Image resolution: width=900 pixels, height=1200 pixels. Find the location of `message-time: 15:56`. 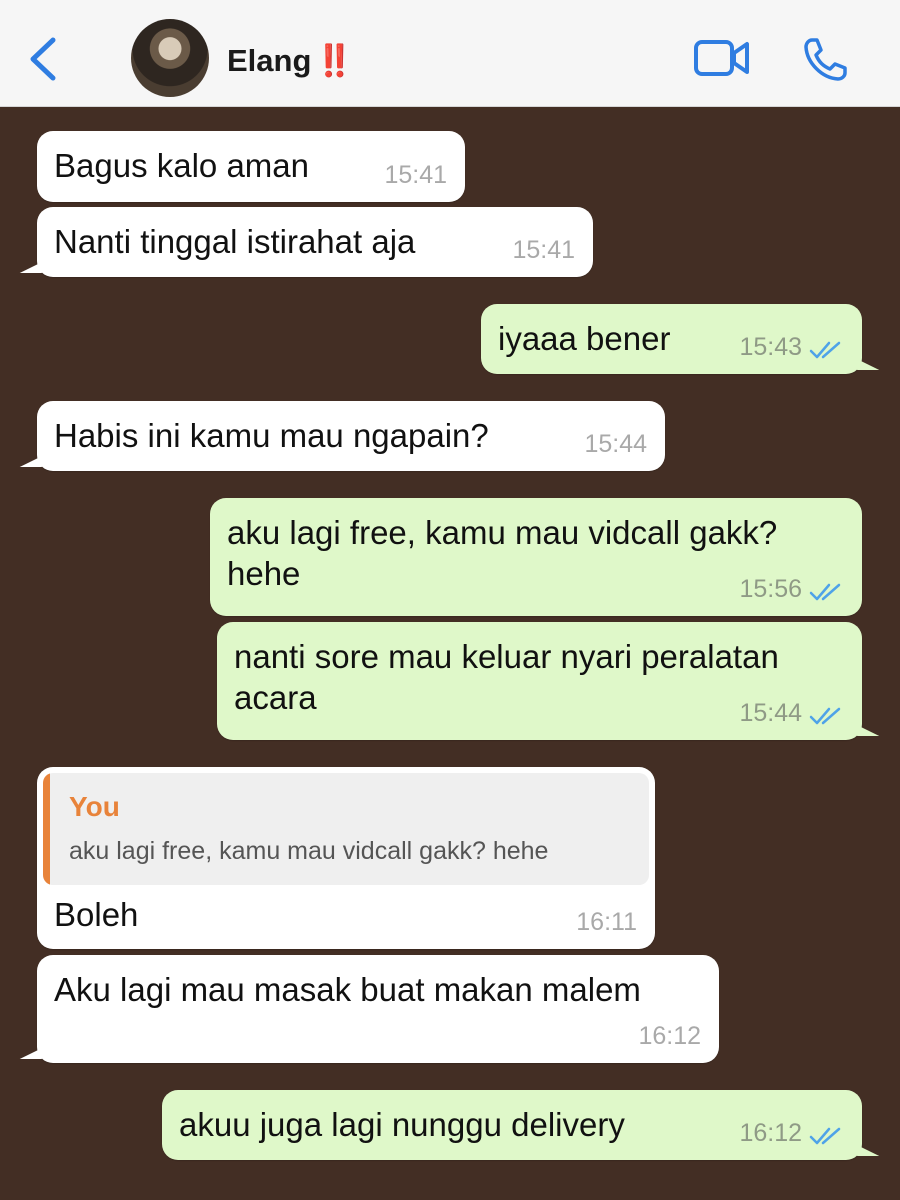

message-time: 15:56 is located at coordinates (770, 589).